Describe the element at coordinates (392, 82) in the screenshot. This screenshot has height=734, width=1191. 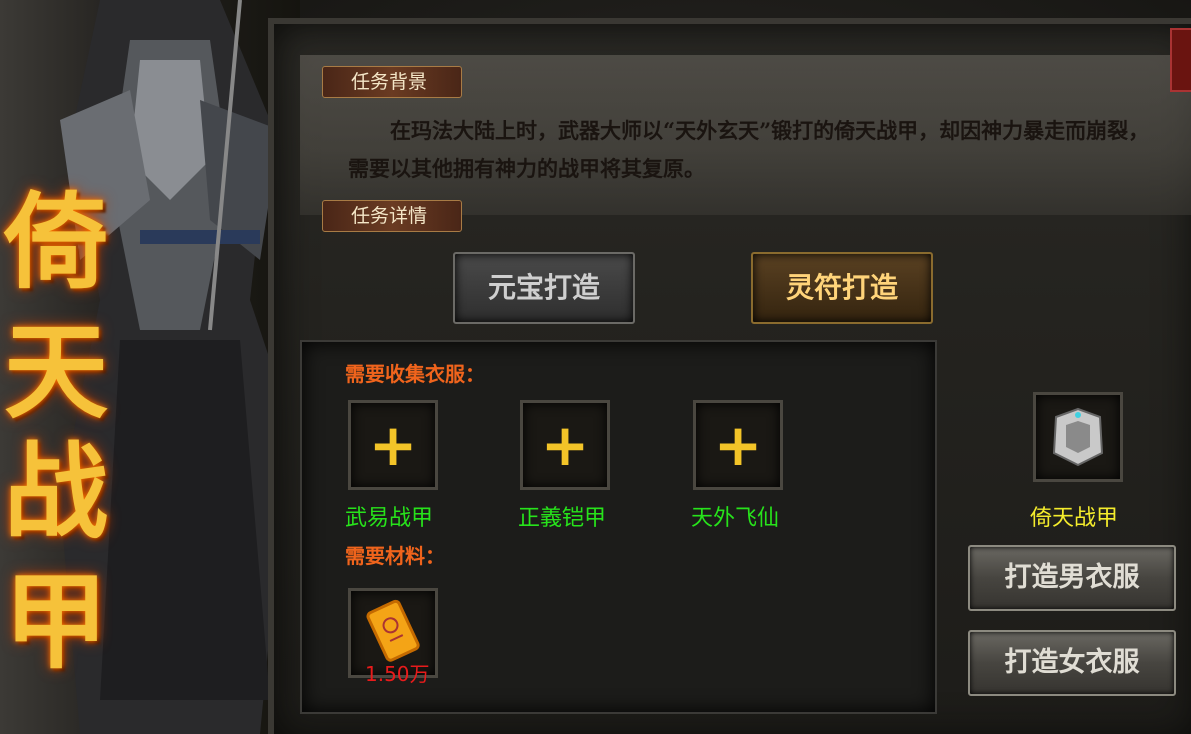
I see `tab-quest-background: 任务背景` at that location.